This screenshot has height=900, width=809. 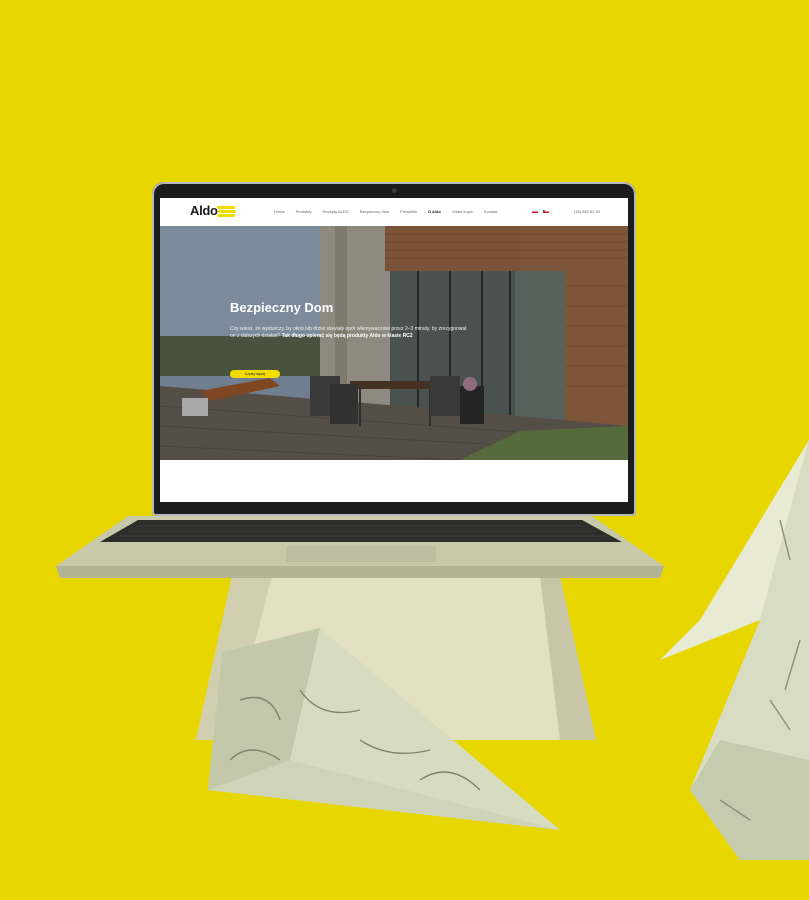 What do you see at coordinates (360, 547) in the screenshot?
I see `laptop-keyboard-base` at bounding box center [360, 547].